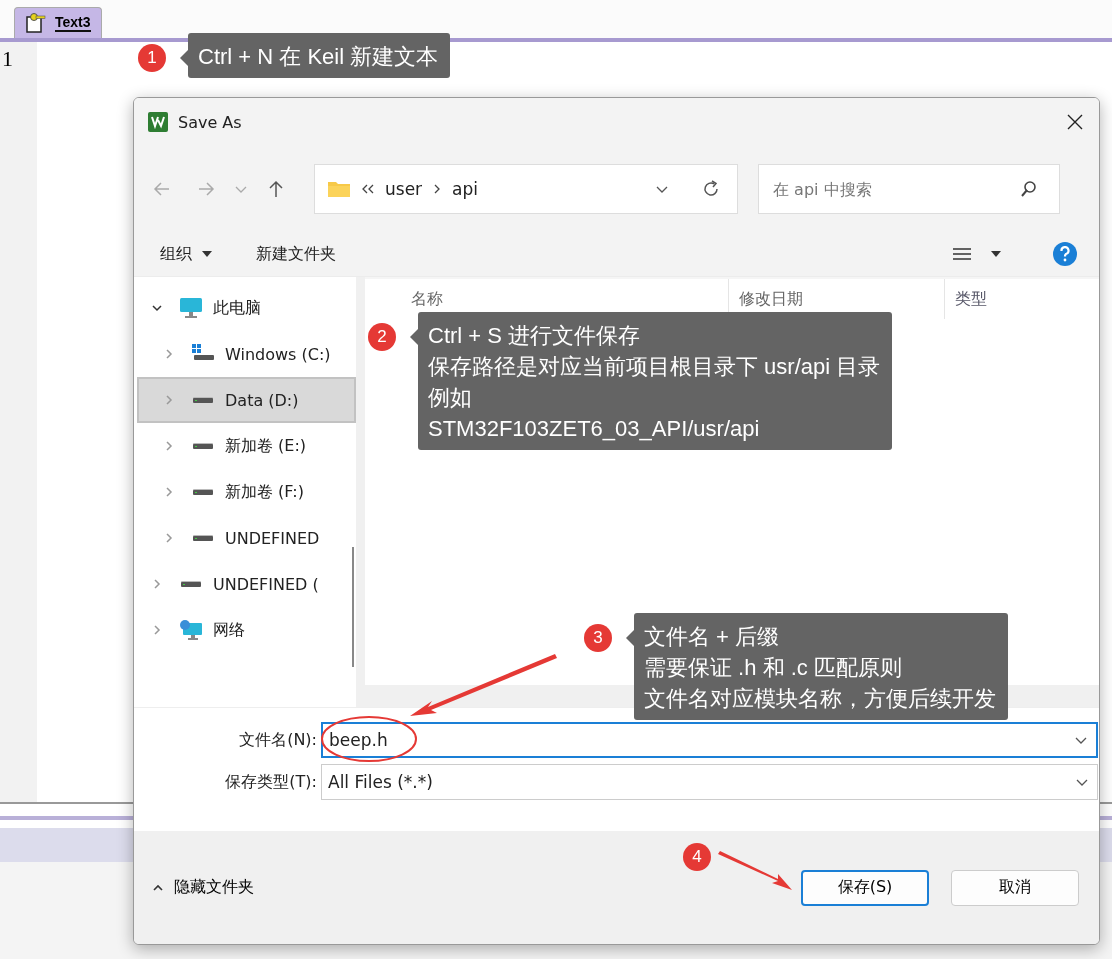 This screenshot has width=1112, height=959. Describe the element at coordinates (655, 381) in the screenshot. I see `callout-note: Ctrl + S 进行文件保存 保存路径是对应当前项目根目录下 usr/api 目录 例如 STM32F103ZET6_03_API/usr/api` at that location.